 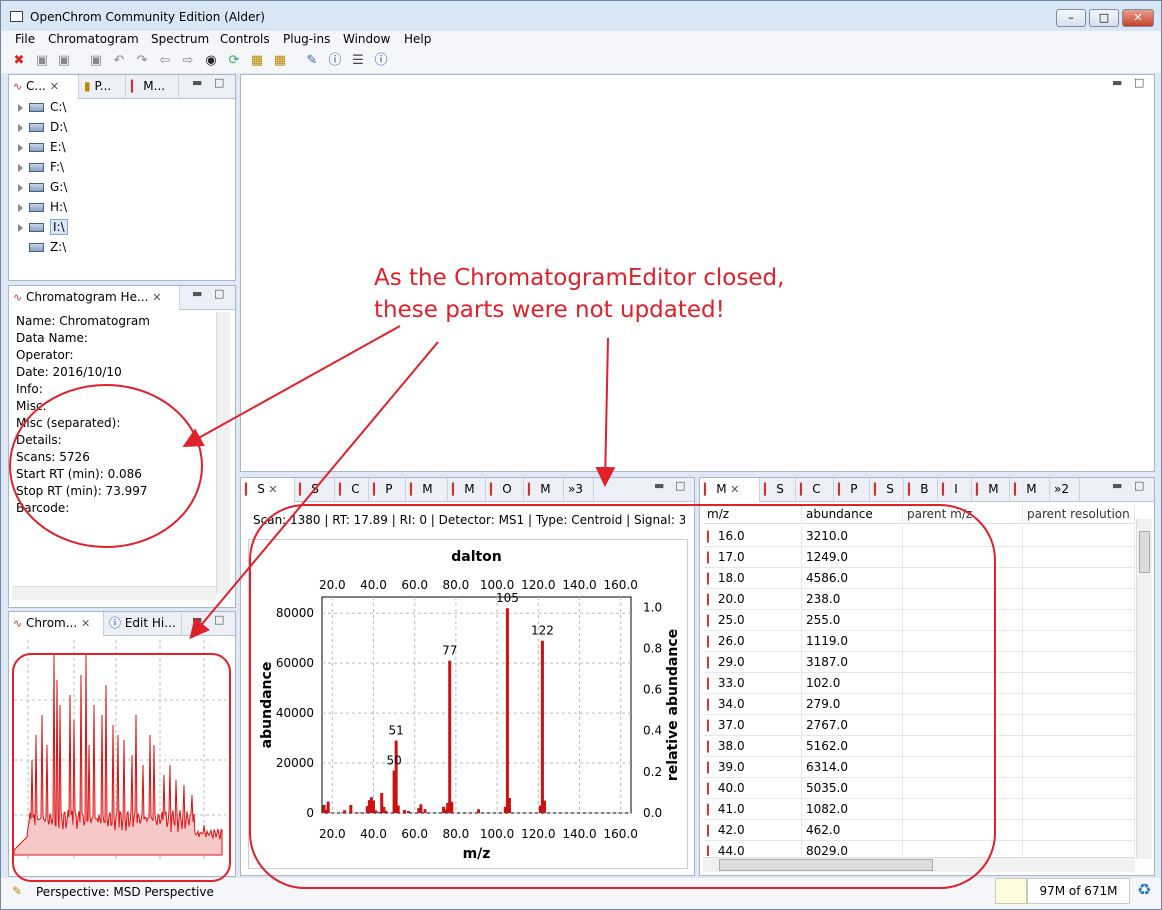 What do you see at coordinates (815, 490) in the screenshot?
I see `tab-table-2: ▎ C` at bounding box center [815, 490].